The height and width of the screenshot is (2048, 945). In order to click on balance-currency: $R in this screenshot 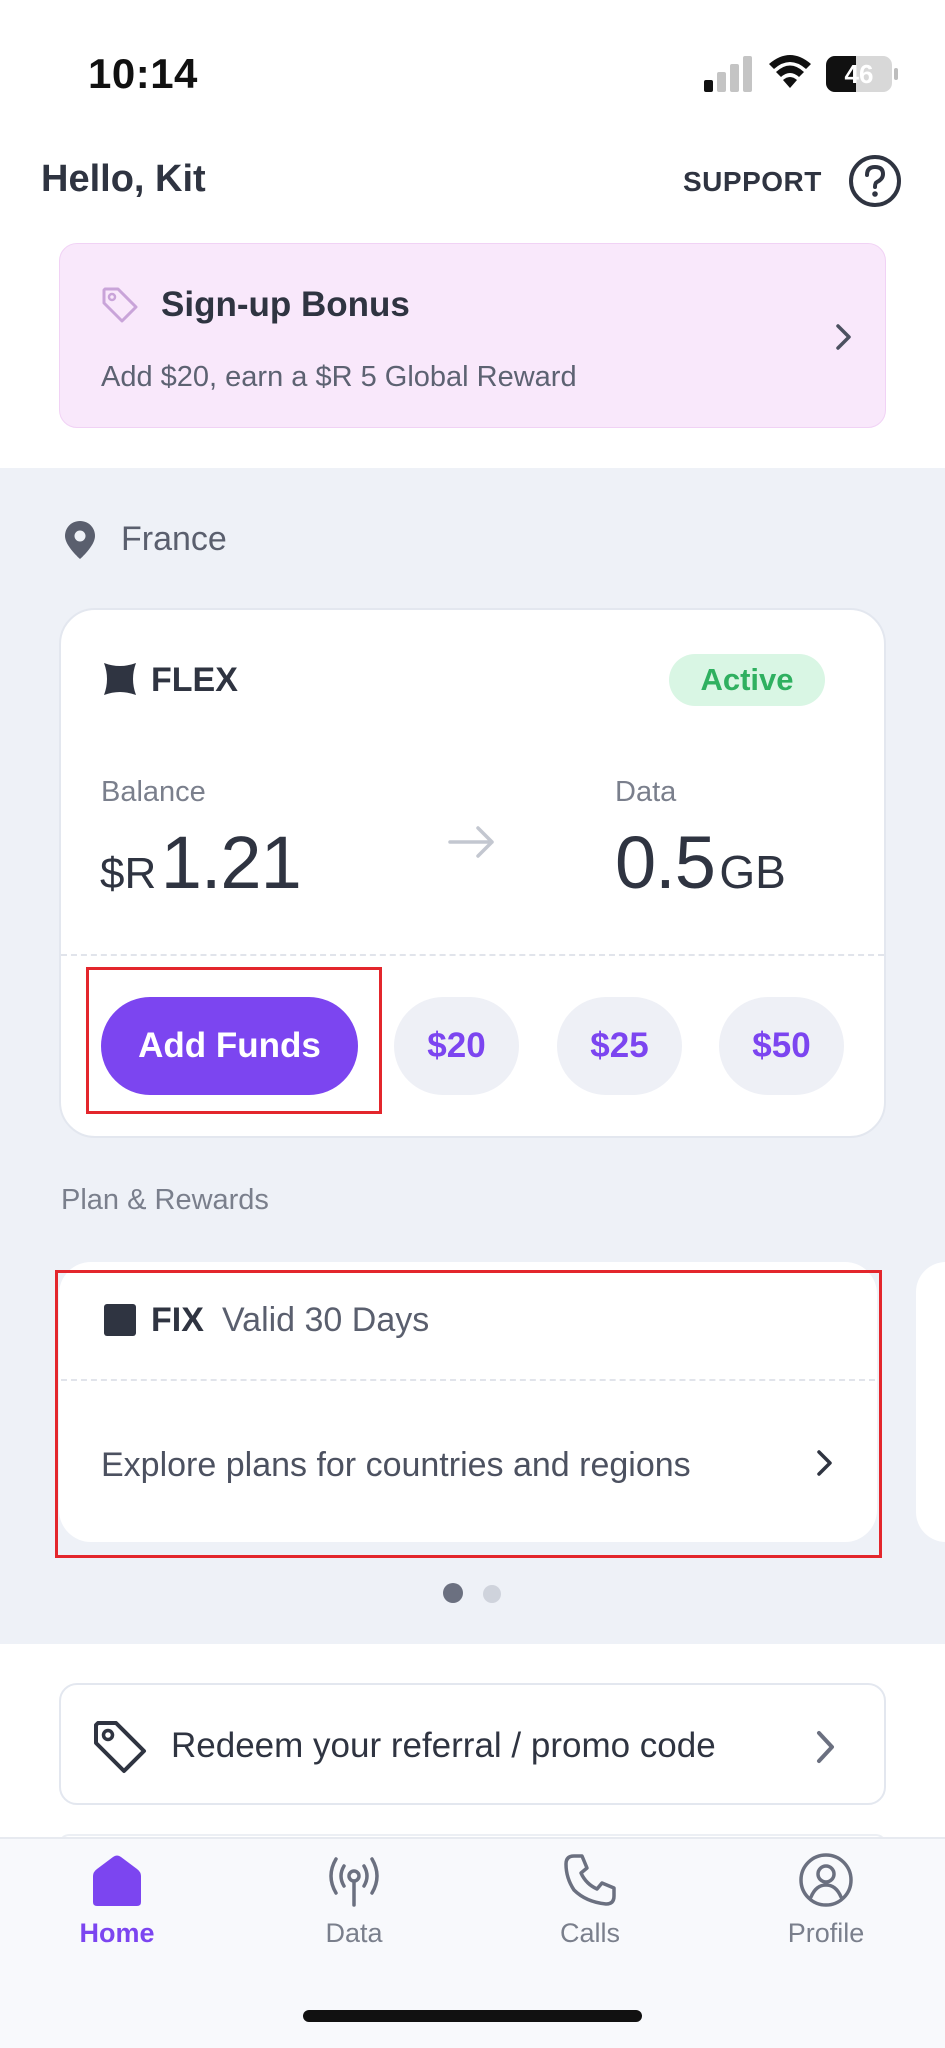, I will do `click(128, 873)`.